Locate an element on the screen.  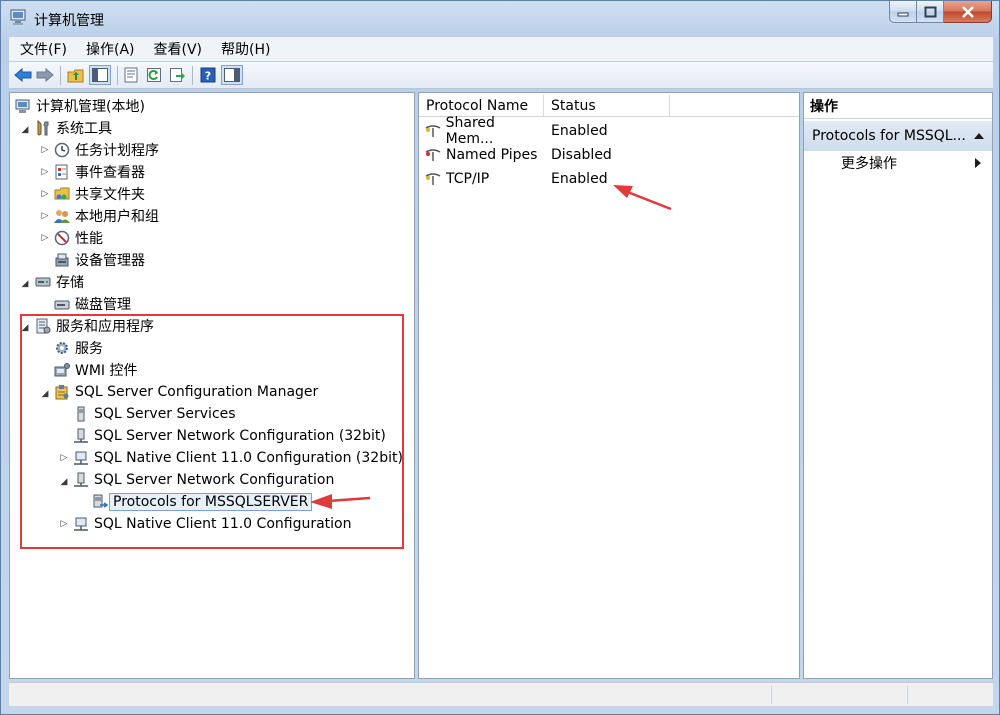
shared-folder-icon is located at coordinates (62, 194).